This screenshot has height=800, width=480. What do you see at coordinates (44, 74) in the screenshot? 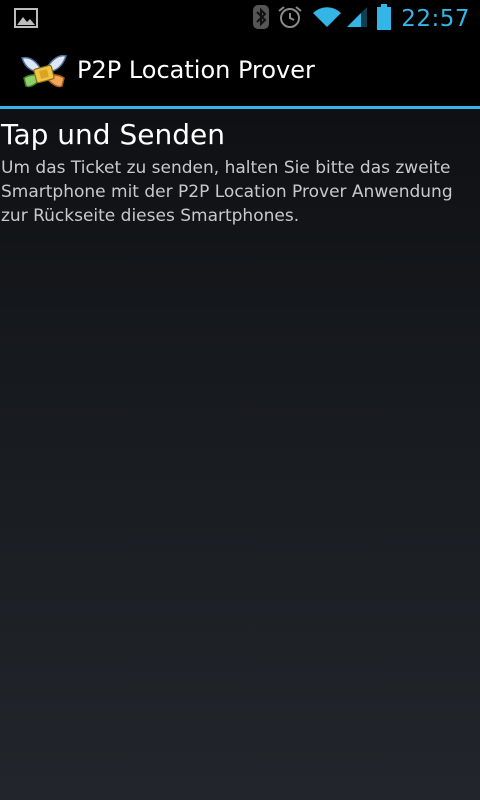
I see `butterfly-ticket-icon` at bounding box center [44, 74].